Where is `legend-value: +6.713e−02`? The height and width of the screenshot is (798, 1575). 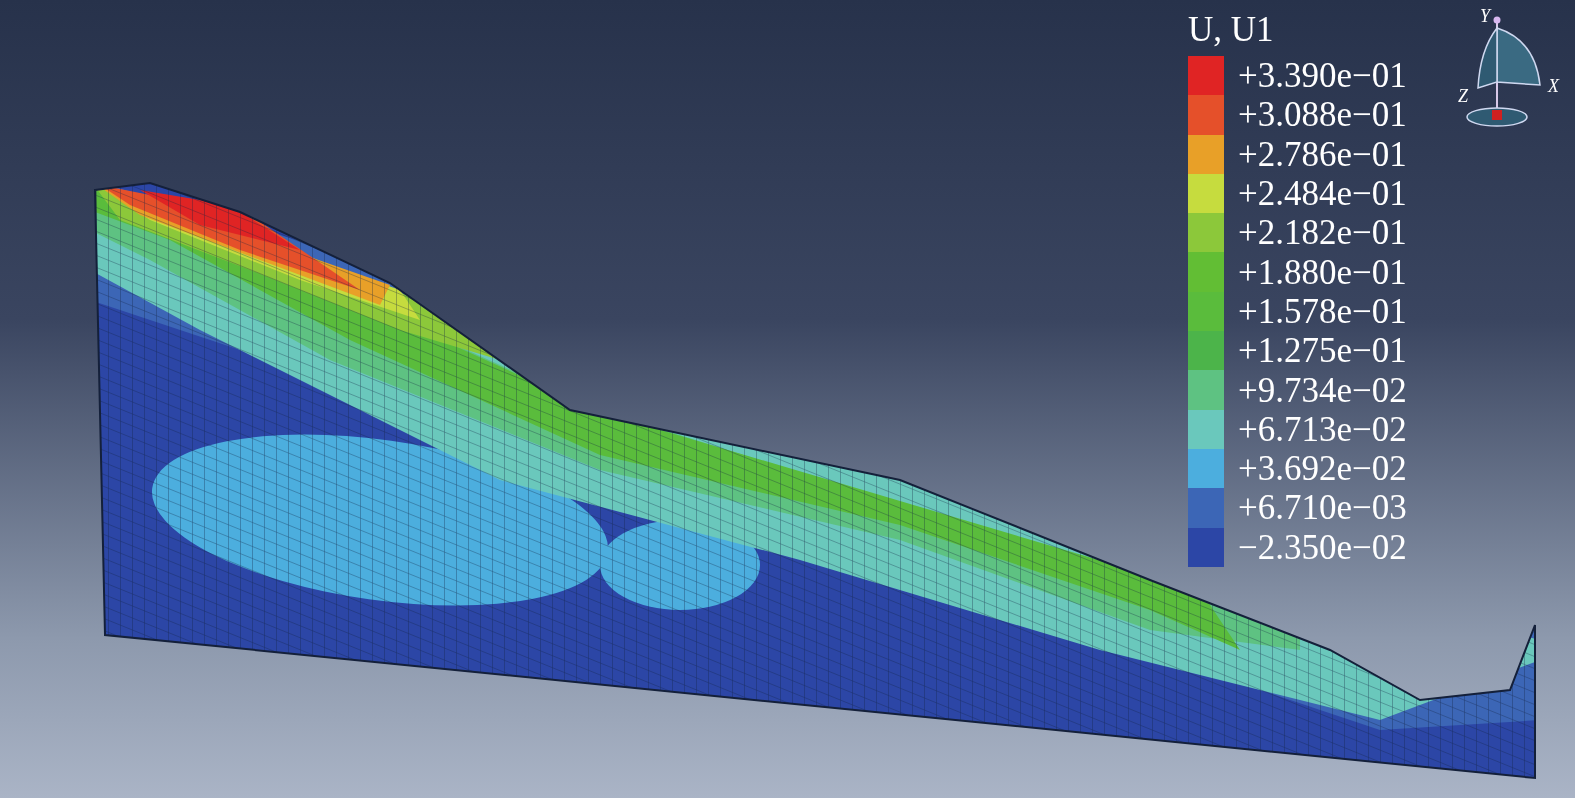
legend-value: +6.713e−02 is located at coordinates (1322, 429).